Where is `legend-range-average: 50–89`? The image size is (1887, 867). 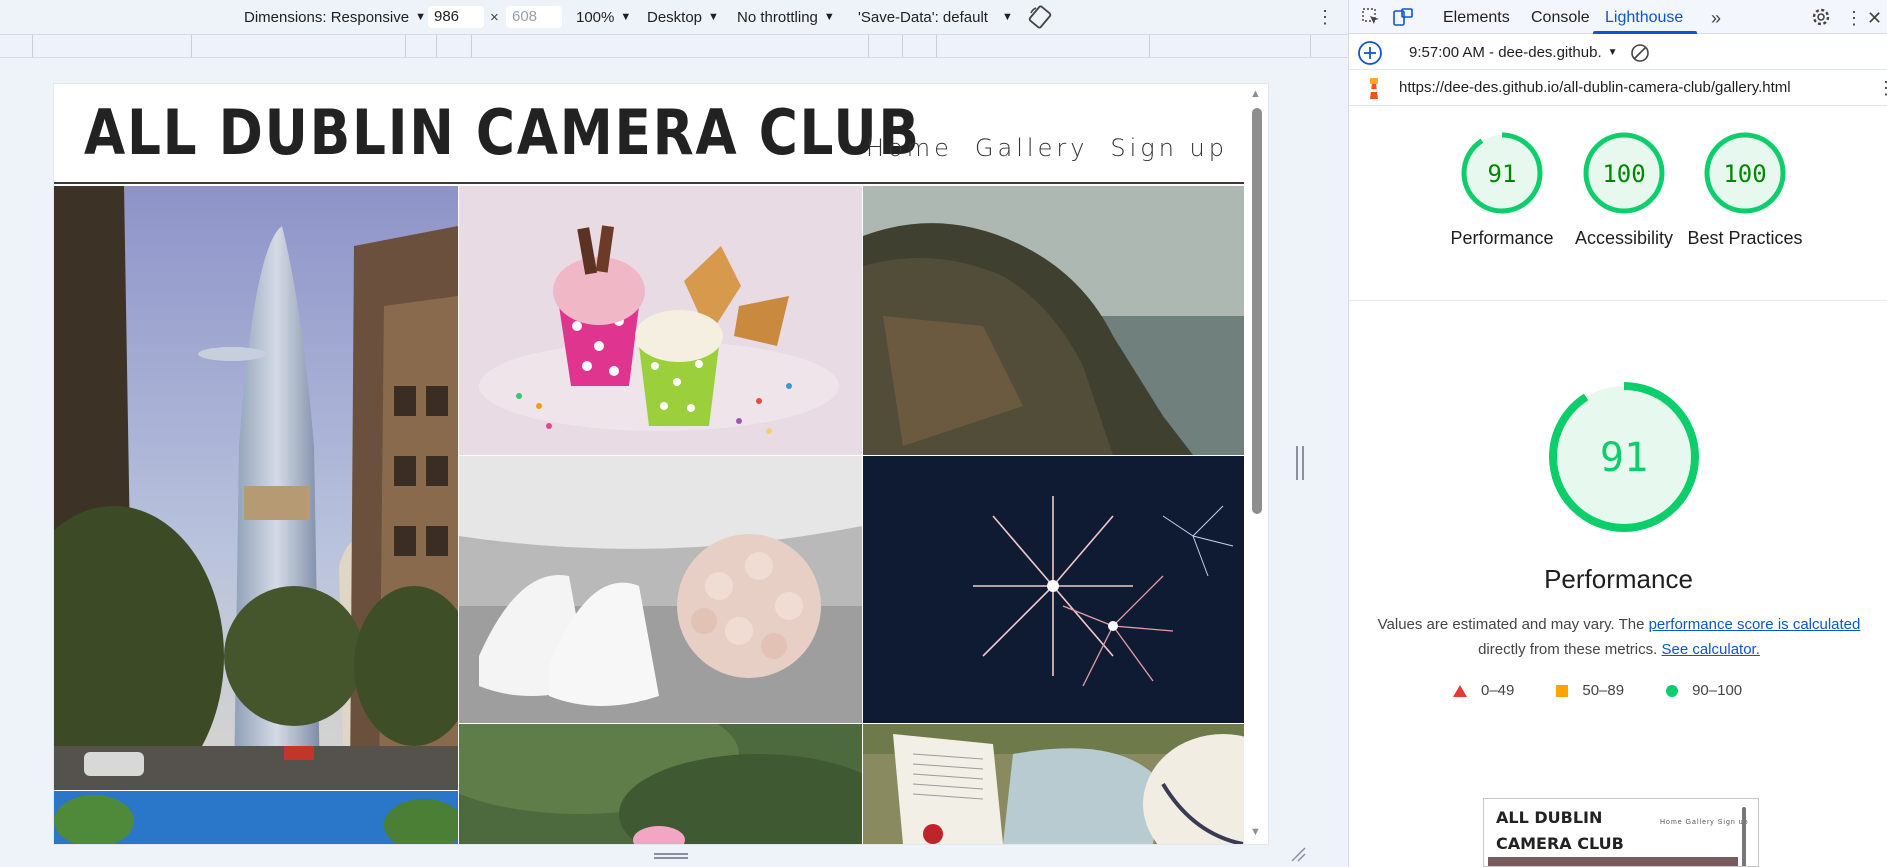 legend-range-average: 50–89 is located at coordinates (1603, 690).